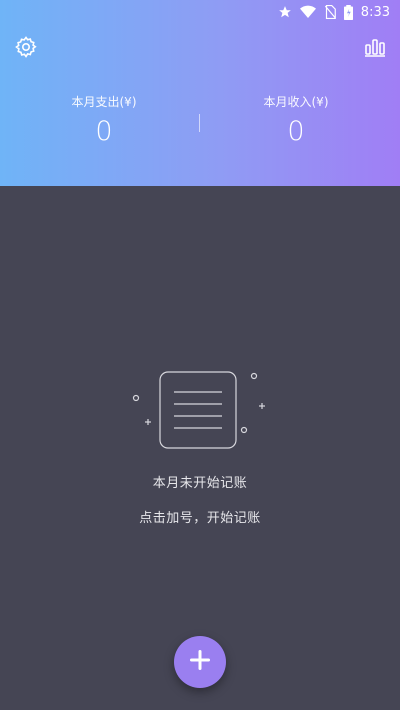 This screenshot has height=710, width=400. I want to click on star-icon, so click(285, 12).